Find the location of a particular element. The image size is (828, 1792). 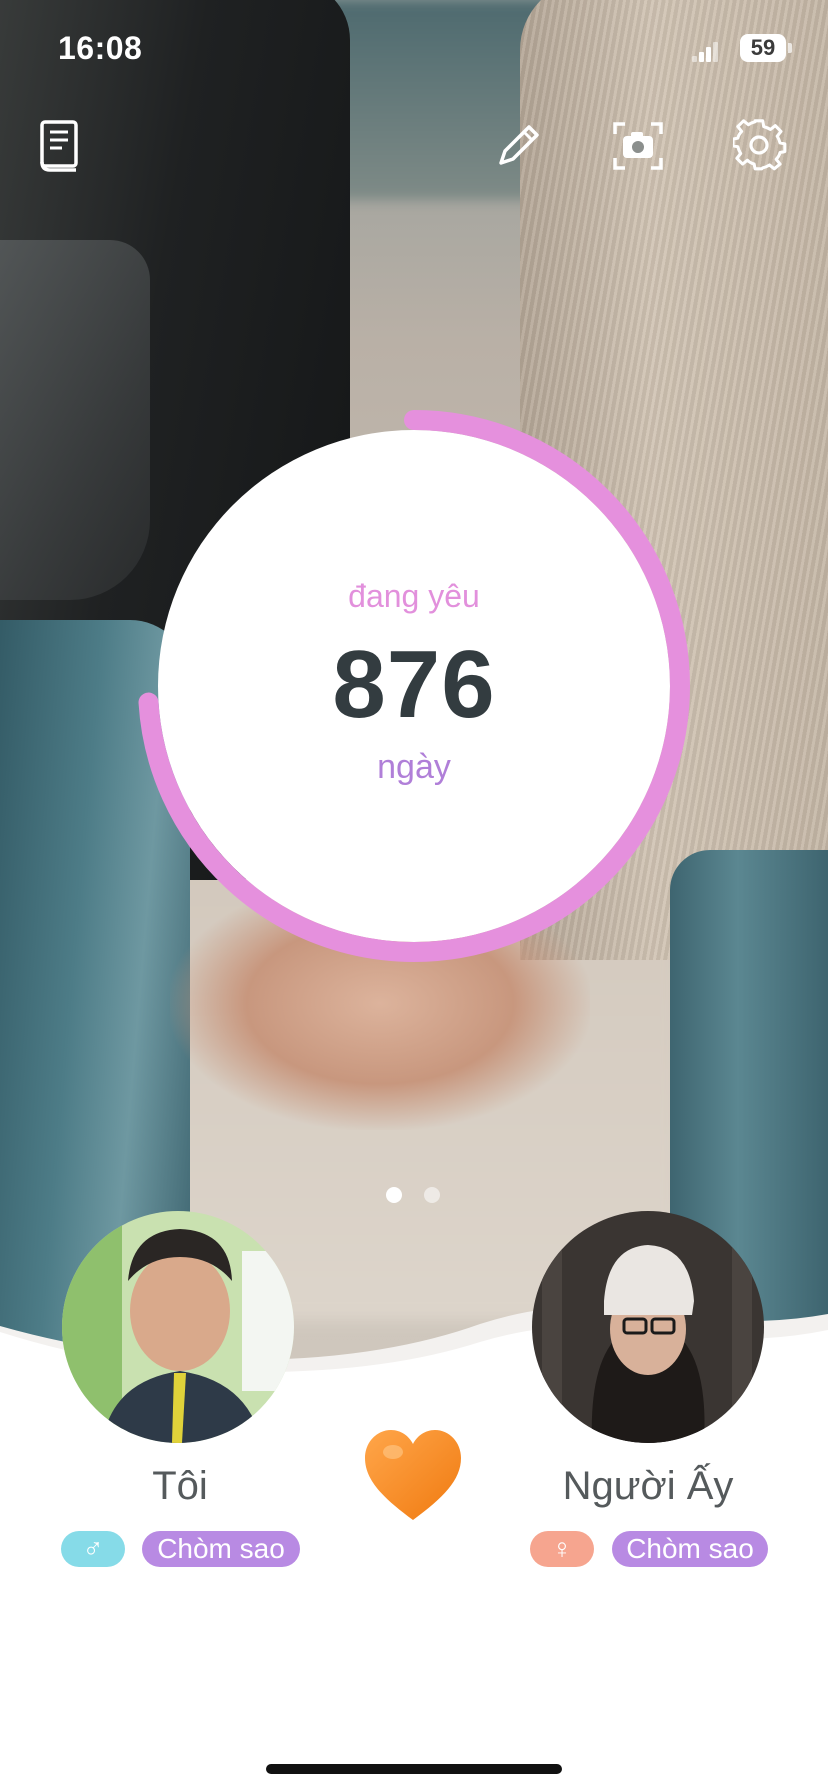

book-icon is located at coordinates (60, 146).